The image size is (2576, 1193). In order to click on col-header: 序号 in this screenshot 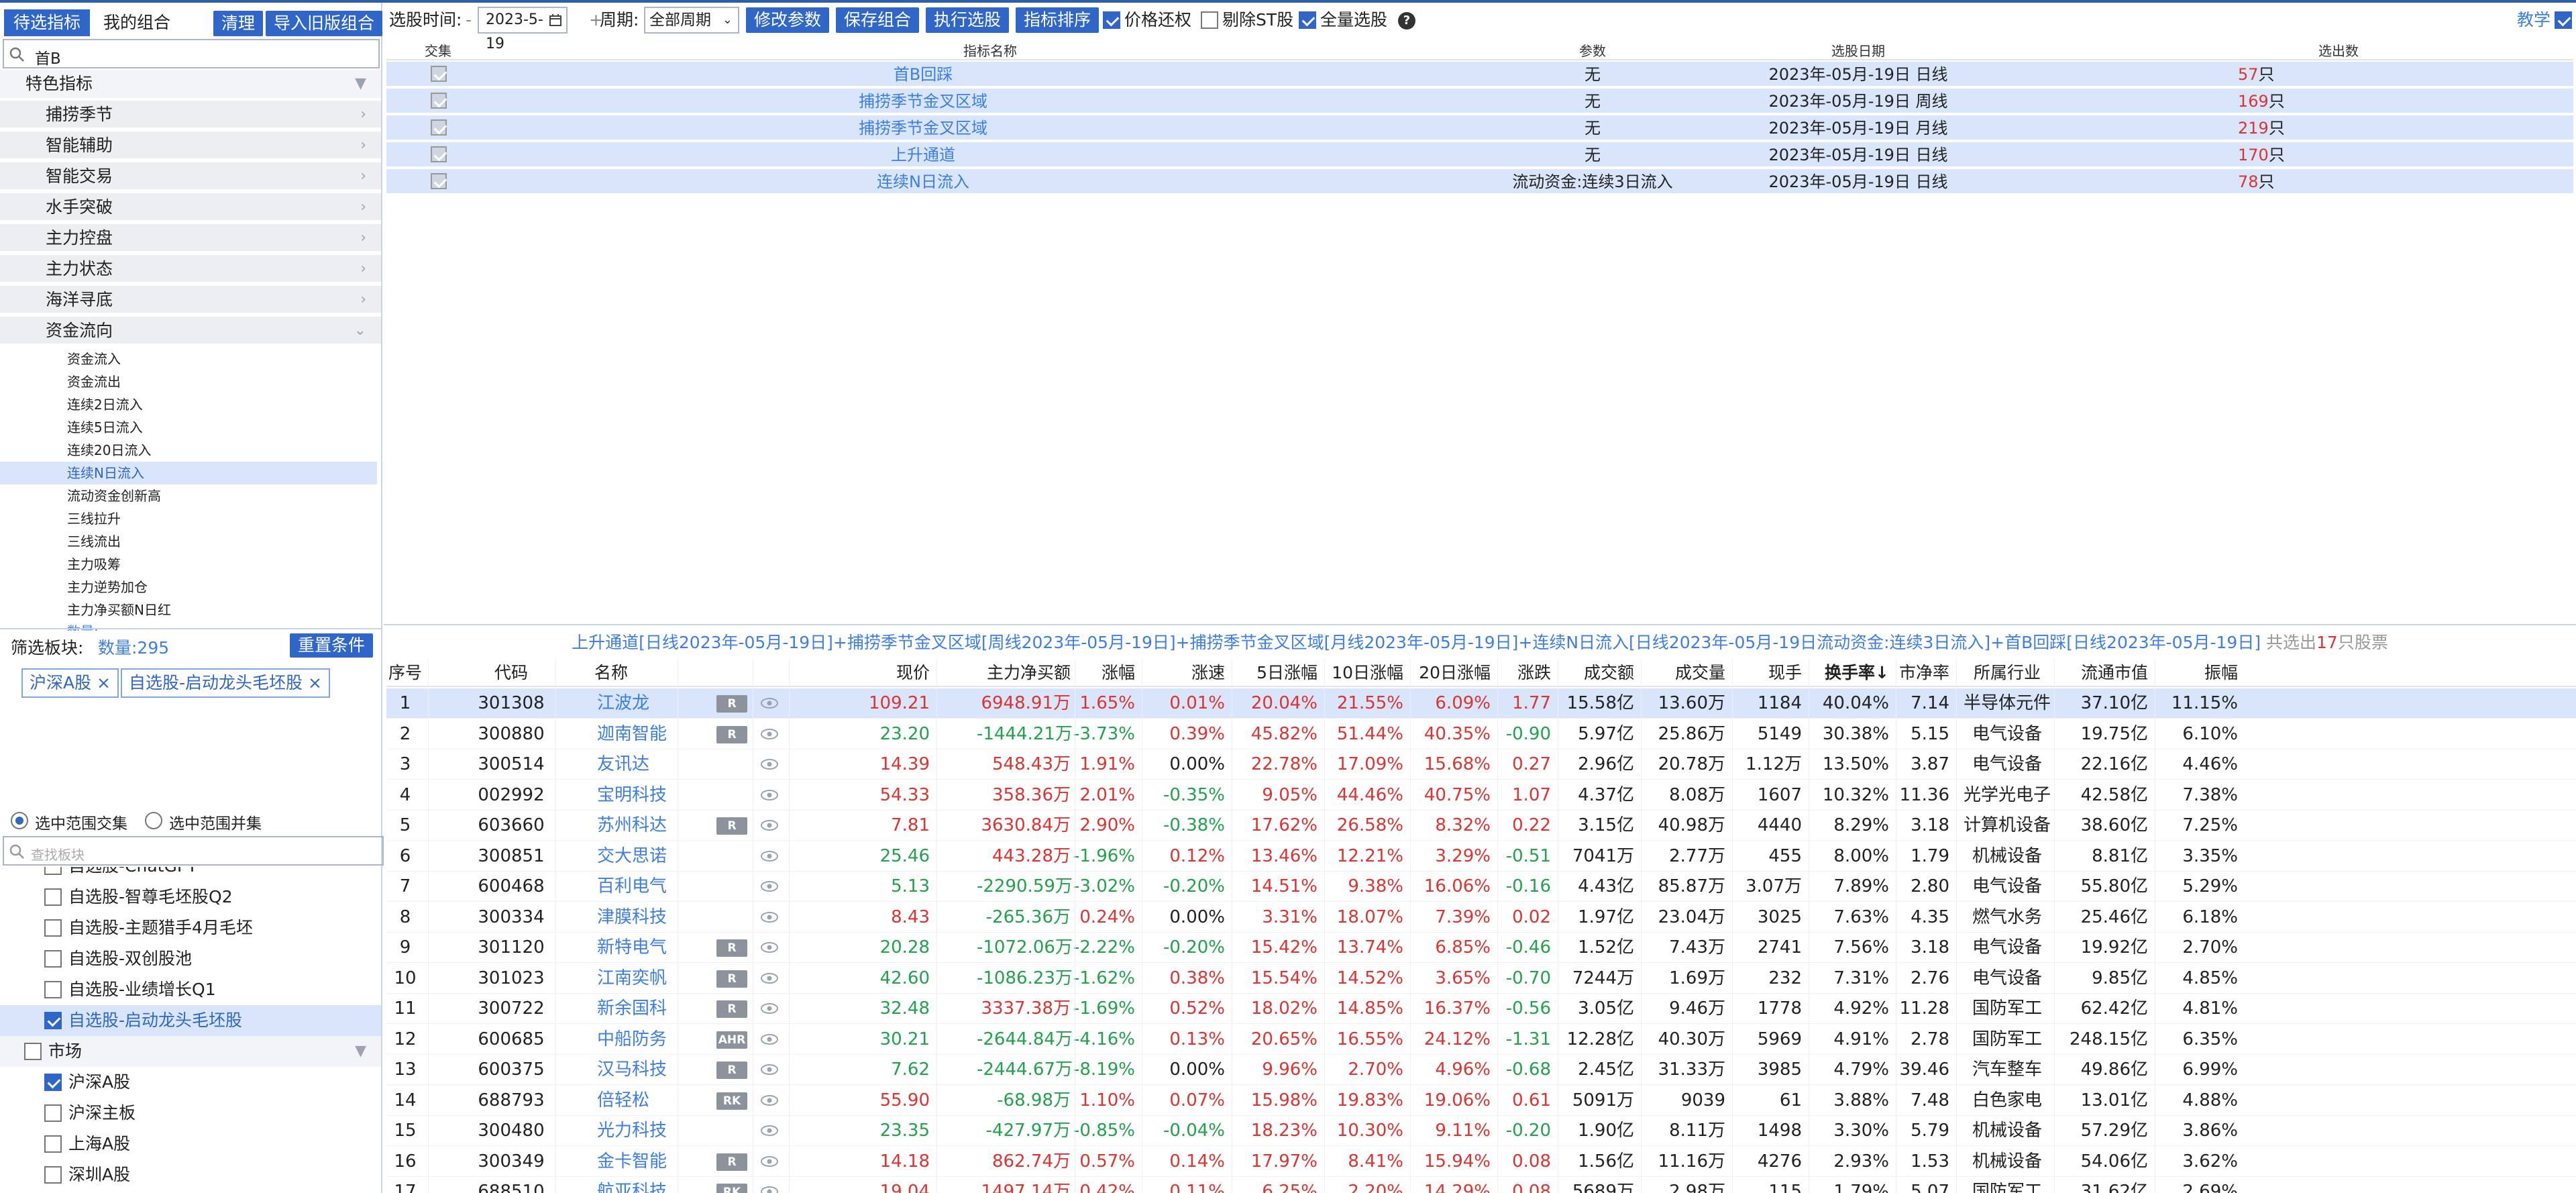, I will do `click(405, 673)`.